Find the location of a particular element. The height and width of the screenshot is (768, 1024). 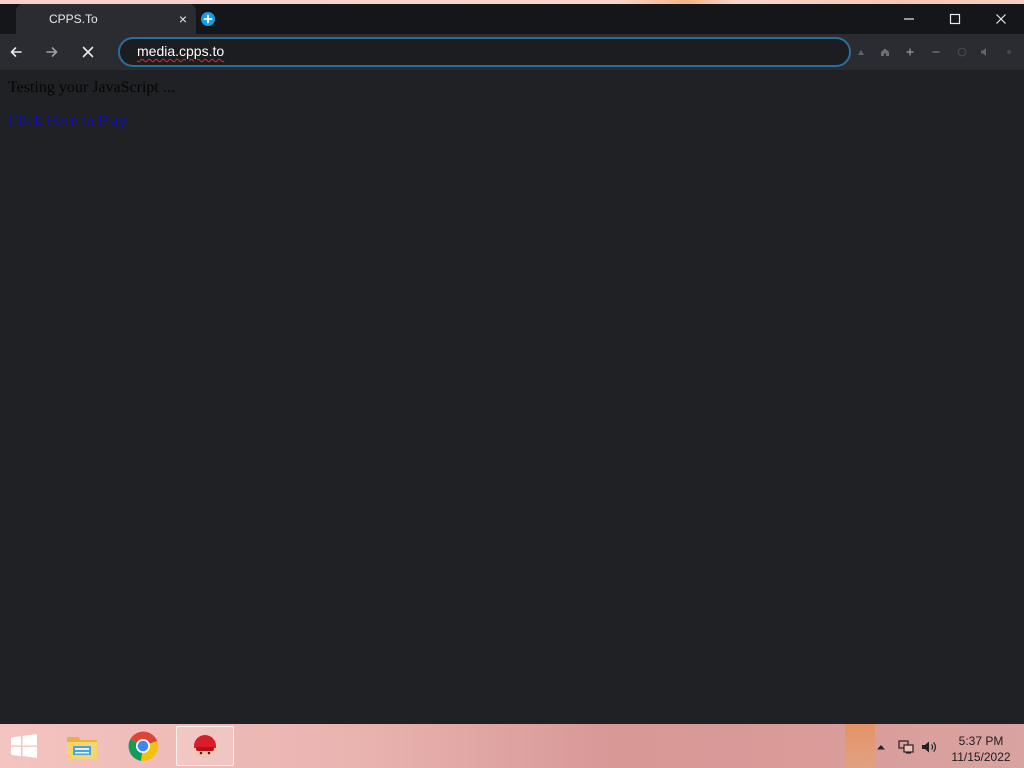

stop-loading-button is located at coordinates (88, 52).